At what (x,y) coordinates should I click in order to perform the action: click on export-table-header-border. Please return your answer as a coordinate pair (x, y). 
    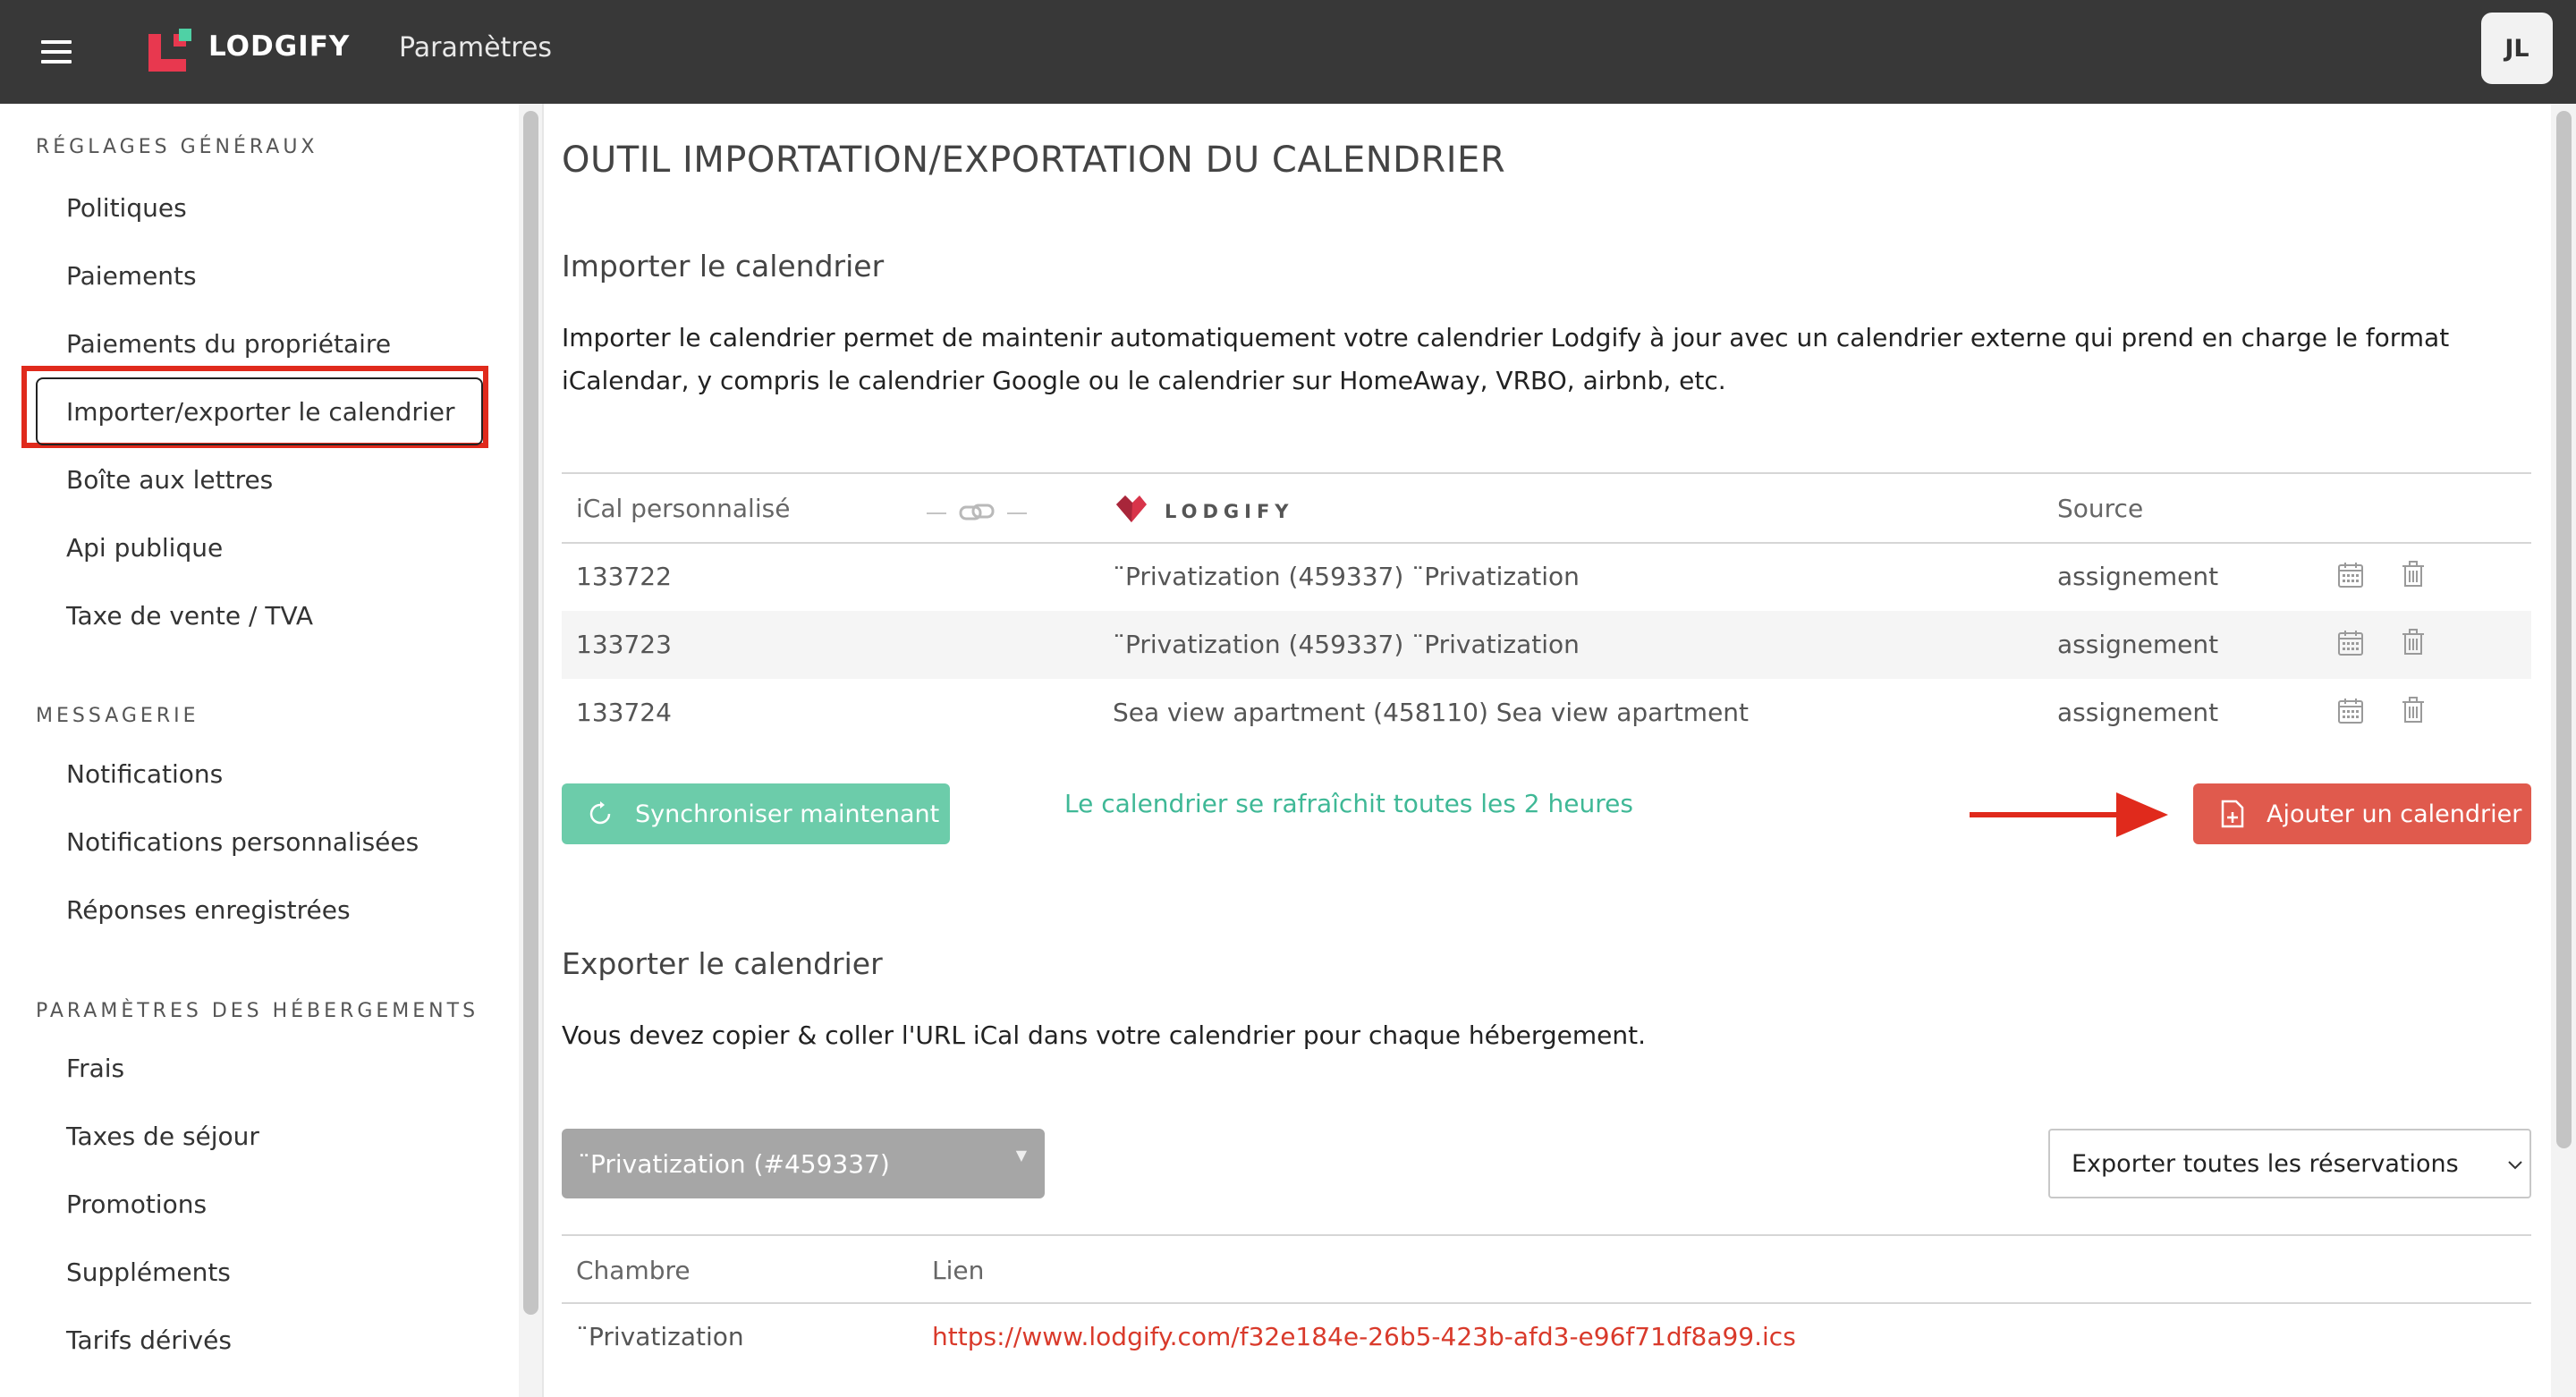
    Looking at the image, I should click on (1546, 1303).